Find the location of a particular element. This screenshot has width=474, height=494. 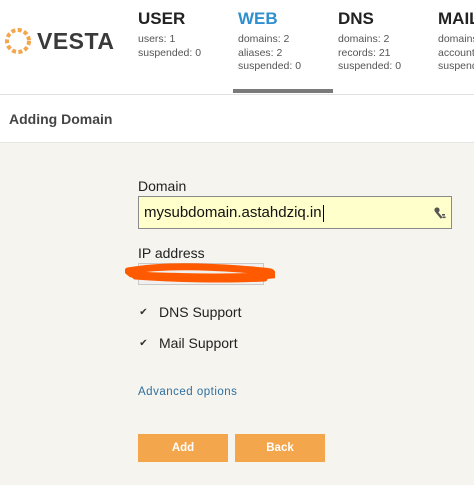

vesta-logo: VESTA is located at coordinates (59, 41).